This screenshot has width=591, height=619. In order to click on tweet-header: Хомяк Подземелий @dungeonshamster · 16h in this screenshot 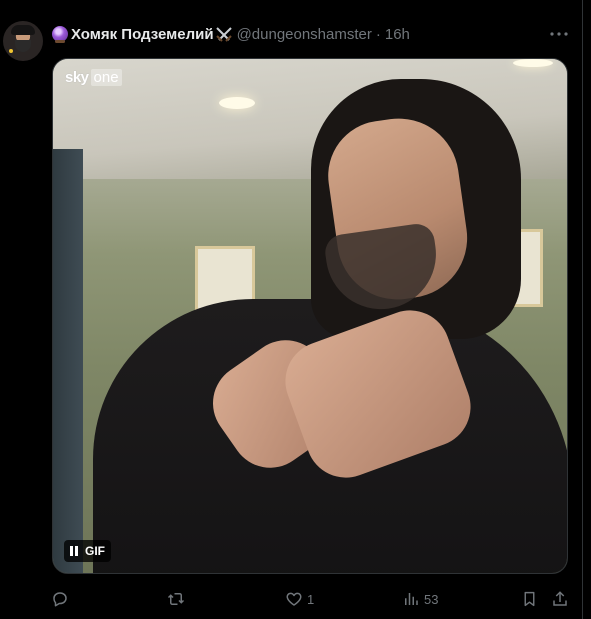, I will do `click(231, 34)`.